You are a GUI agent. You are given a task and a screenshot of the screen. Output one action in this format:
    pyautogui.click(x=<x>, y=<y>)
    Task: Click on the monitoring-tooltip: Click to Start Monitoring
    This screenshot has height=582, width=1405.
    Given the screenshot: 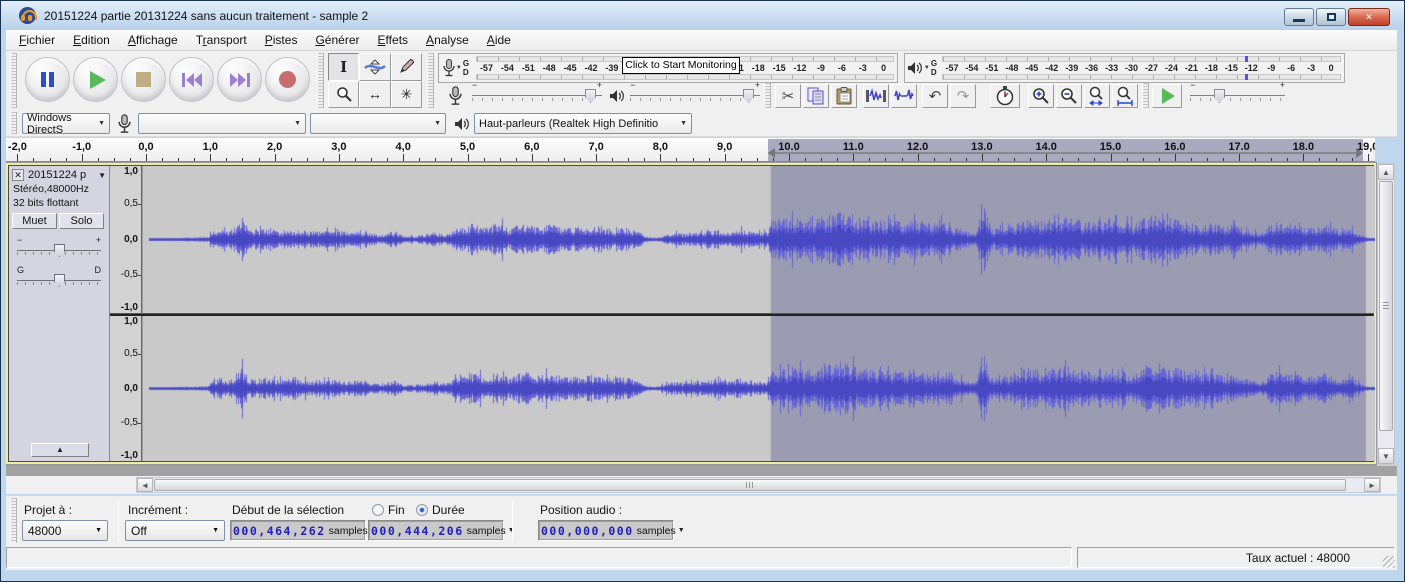 What is the action you would take?
    pyautogui.click(x=681, y=65)
    